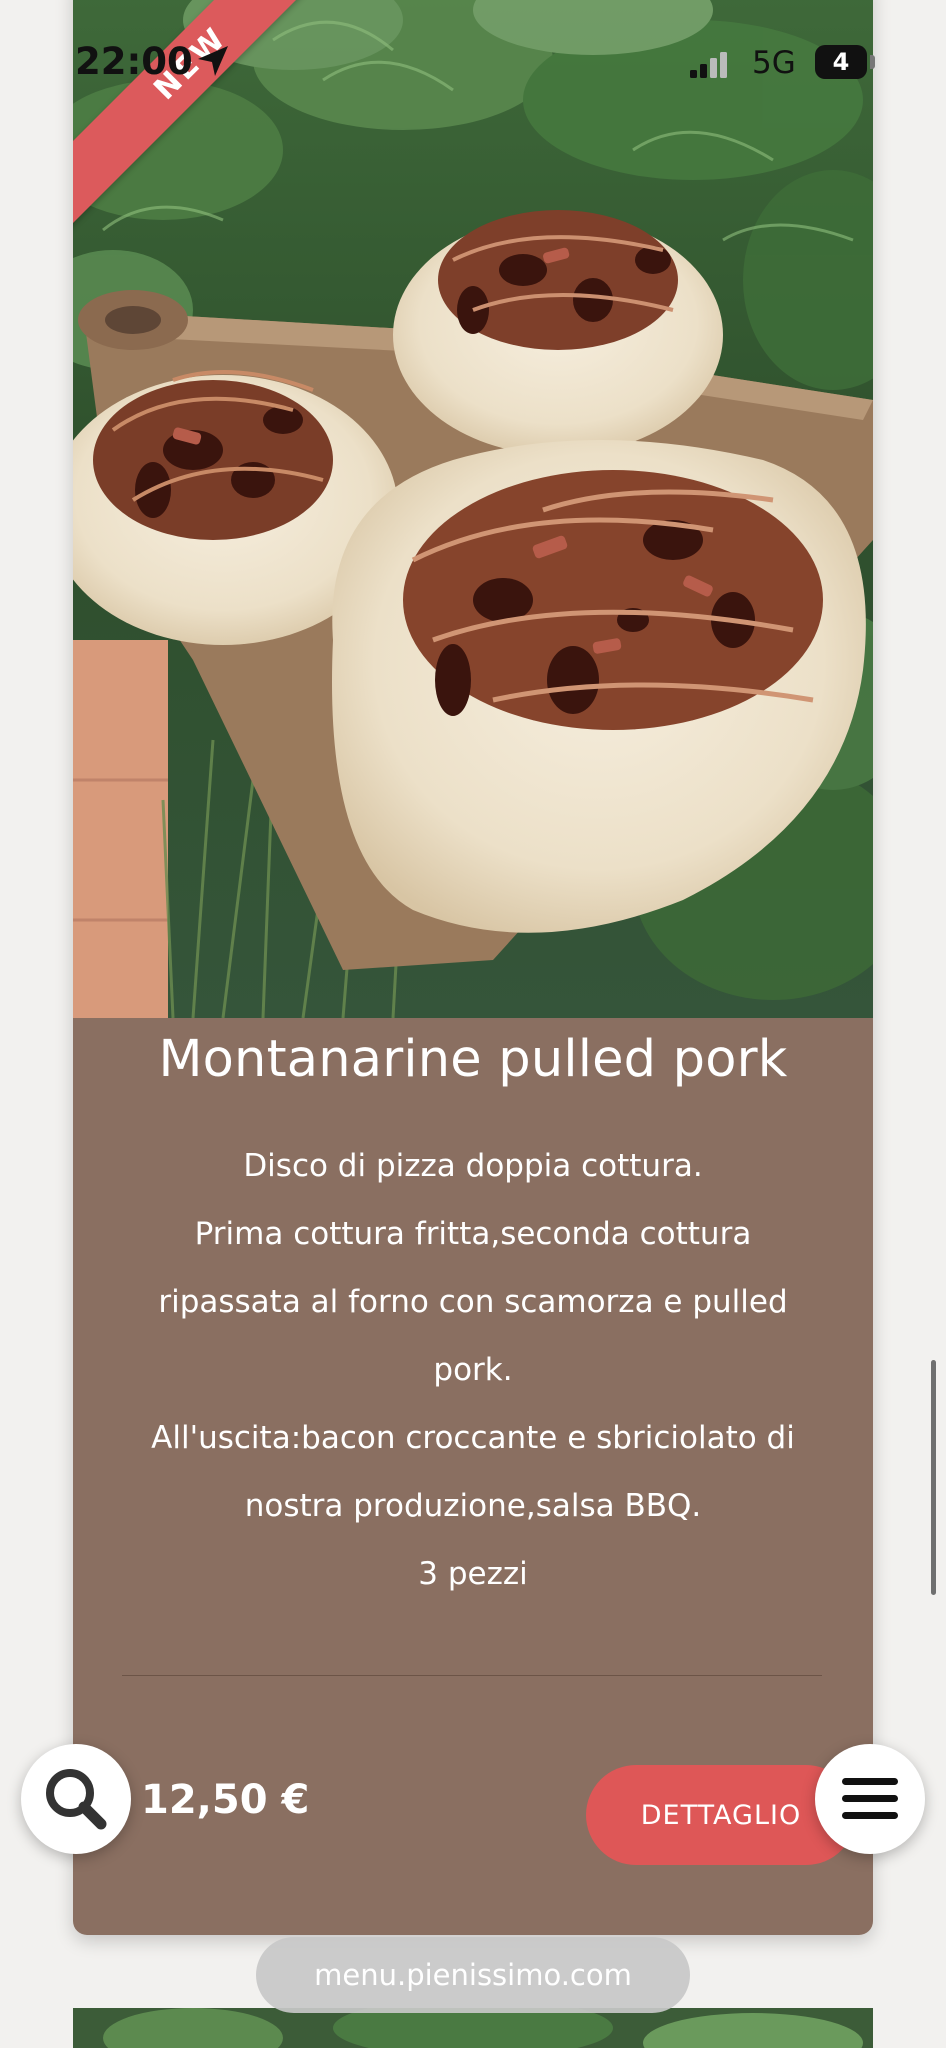 The height and width of the screenshot is (2048, 946). I want to click on search-button, so click(76, 1799).